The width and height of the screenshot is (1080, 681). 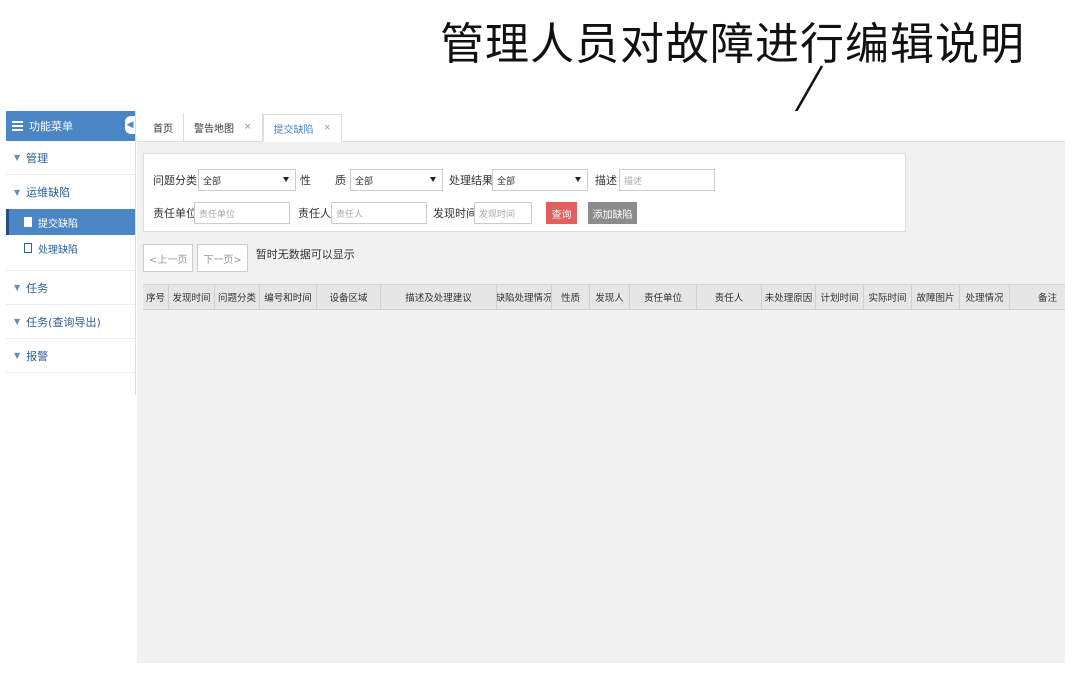 I want to click on tab-label: 提交缺陷, so click(x=293, y=130).